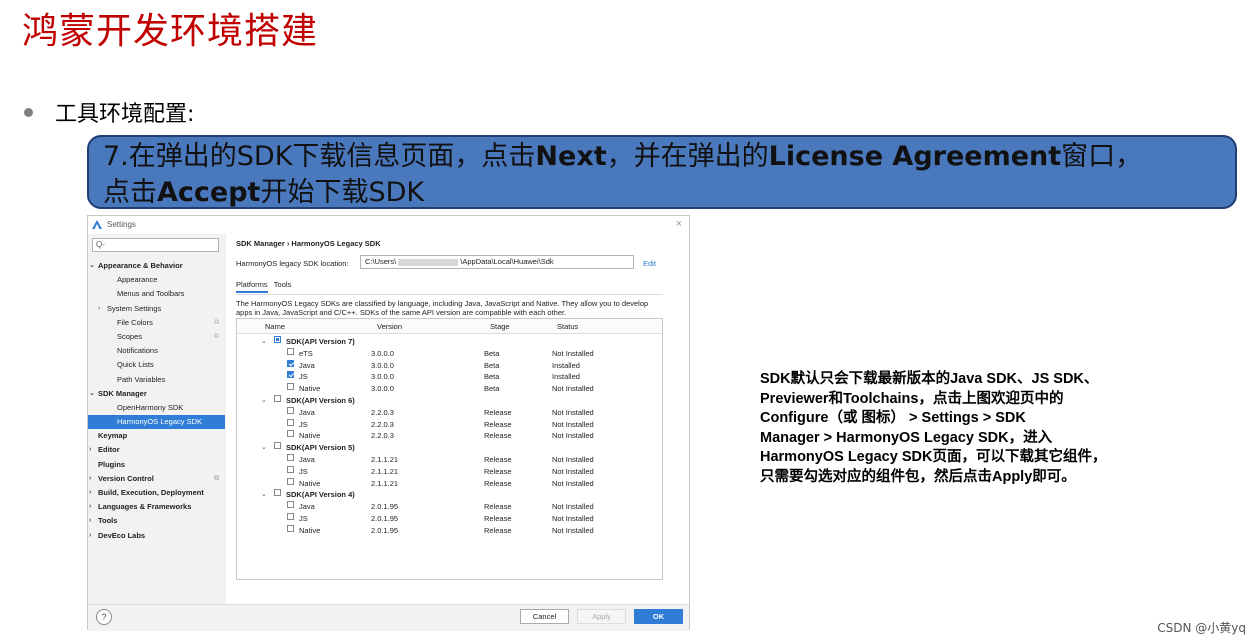 Image resolution: width=1260 pixels, height=644 pixels. What do you see at coordinates (449, 530) in the screenshot?
I see `table-row: Native 2.0.1.95 Release Not Installed` at bounding box center [449, 530].